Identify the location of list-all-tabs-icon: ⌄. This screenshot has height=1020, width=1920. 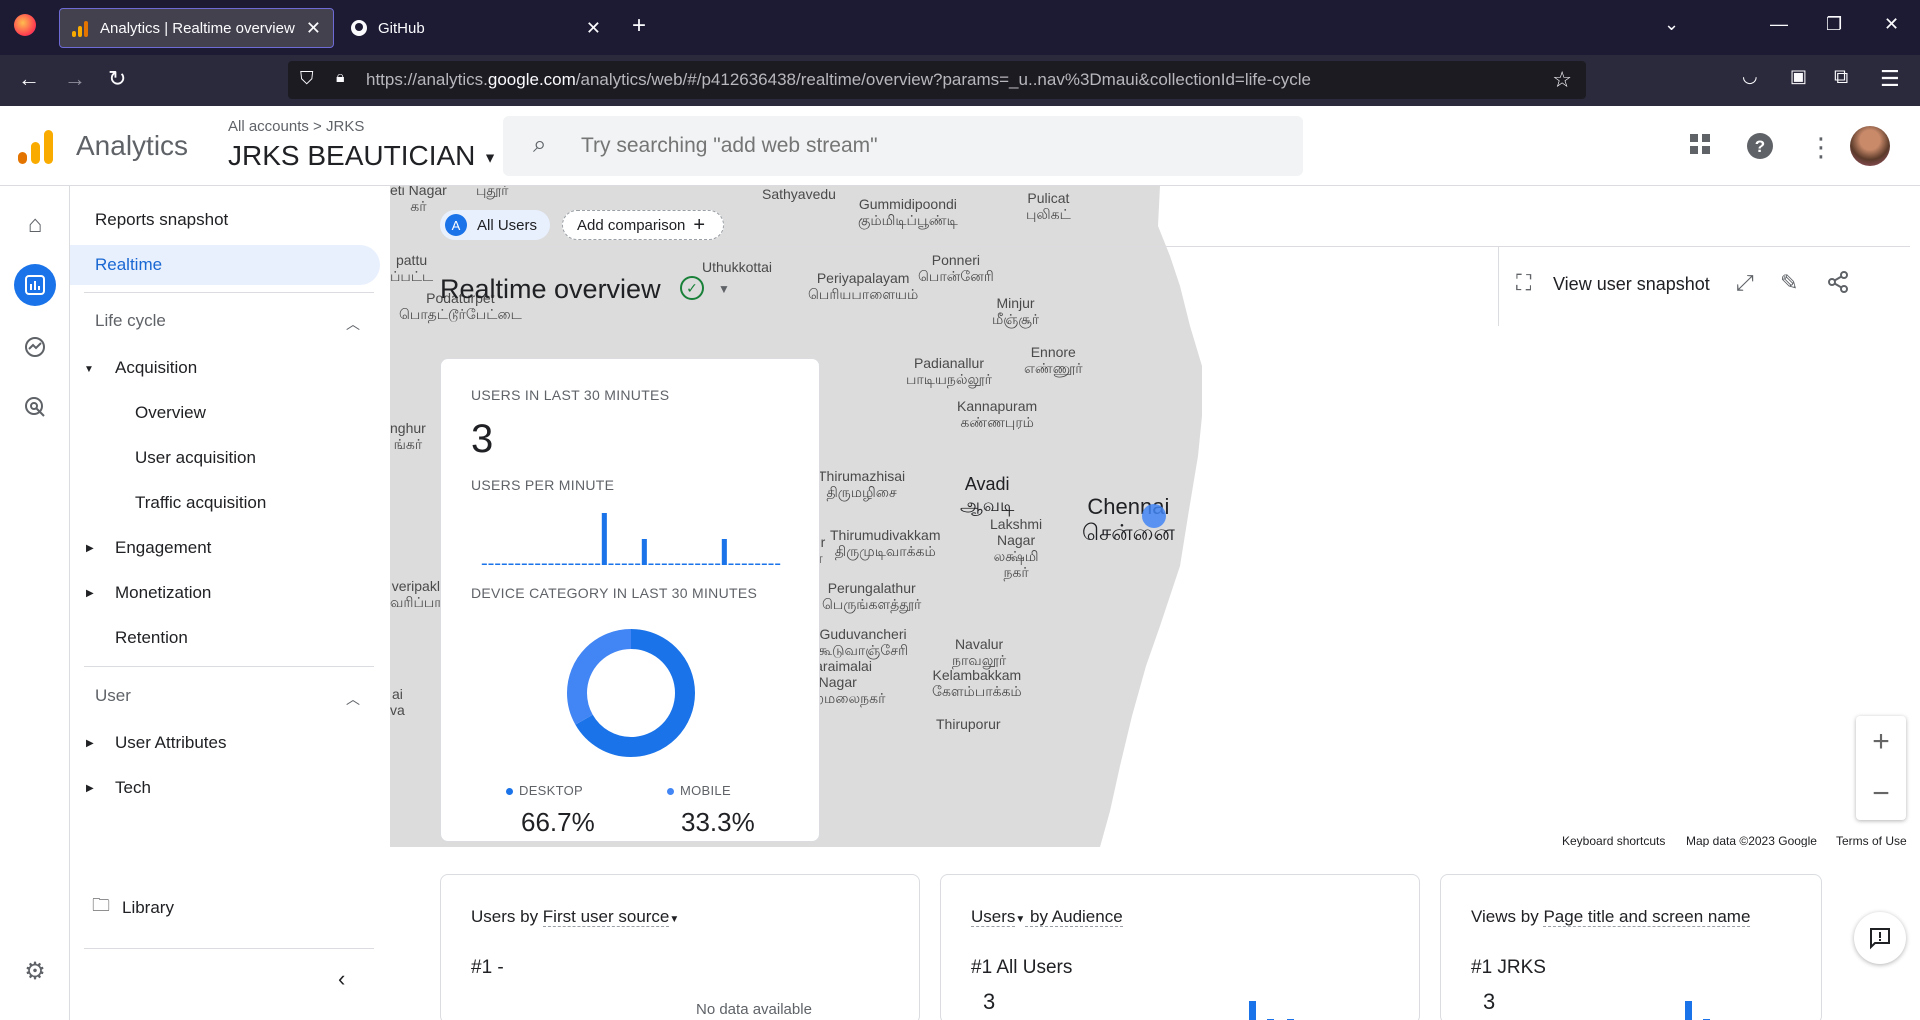
(1671, 24).